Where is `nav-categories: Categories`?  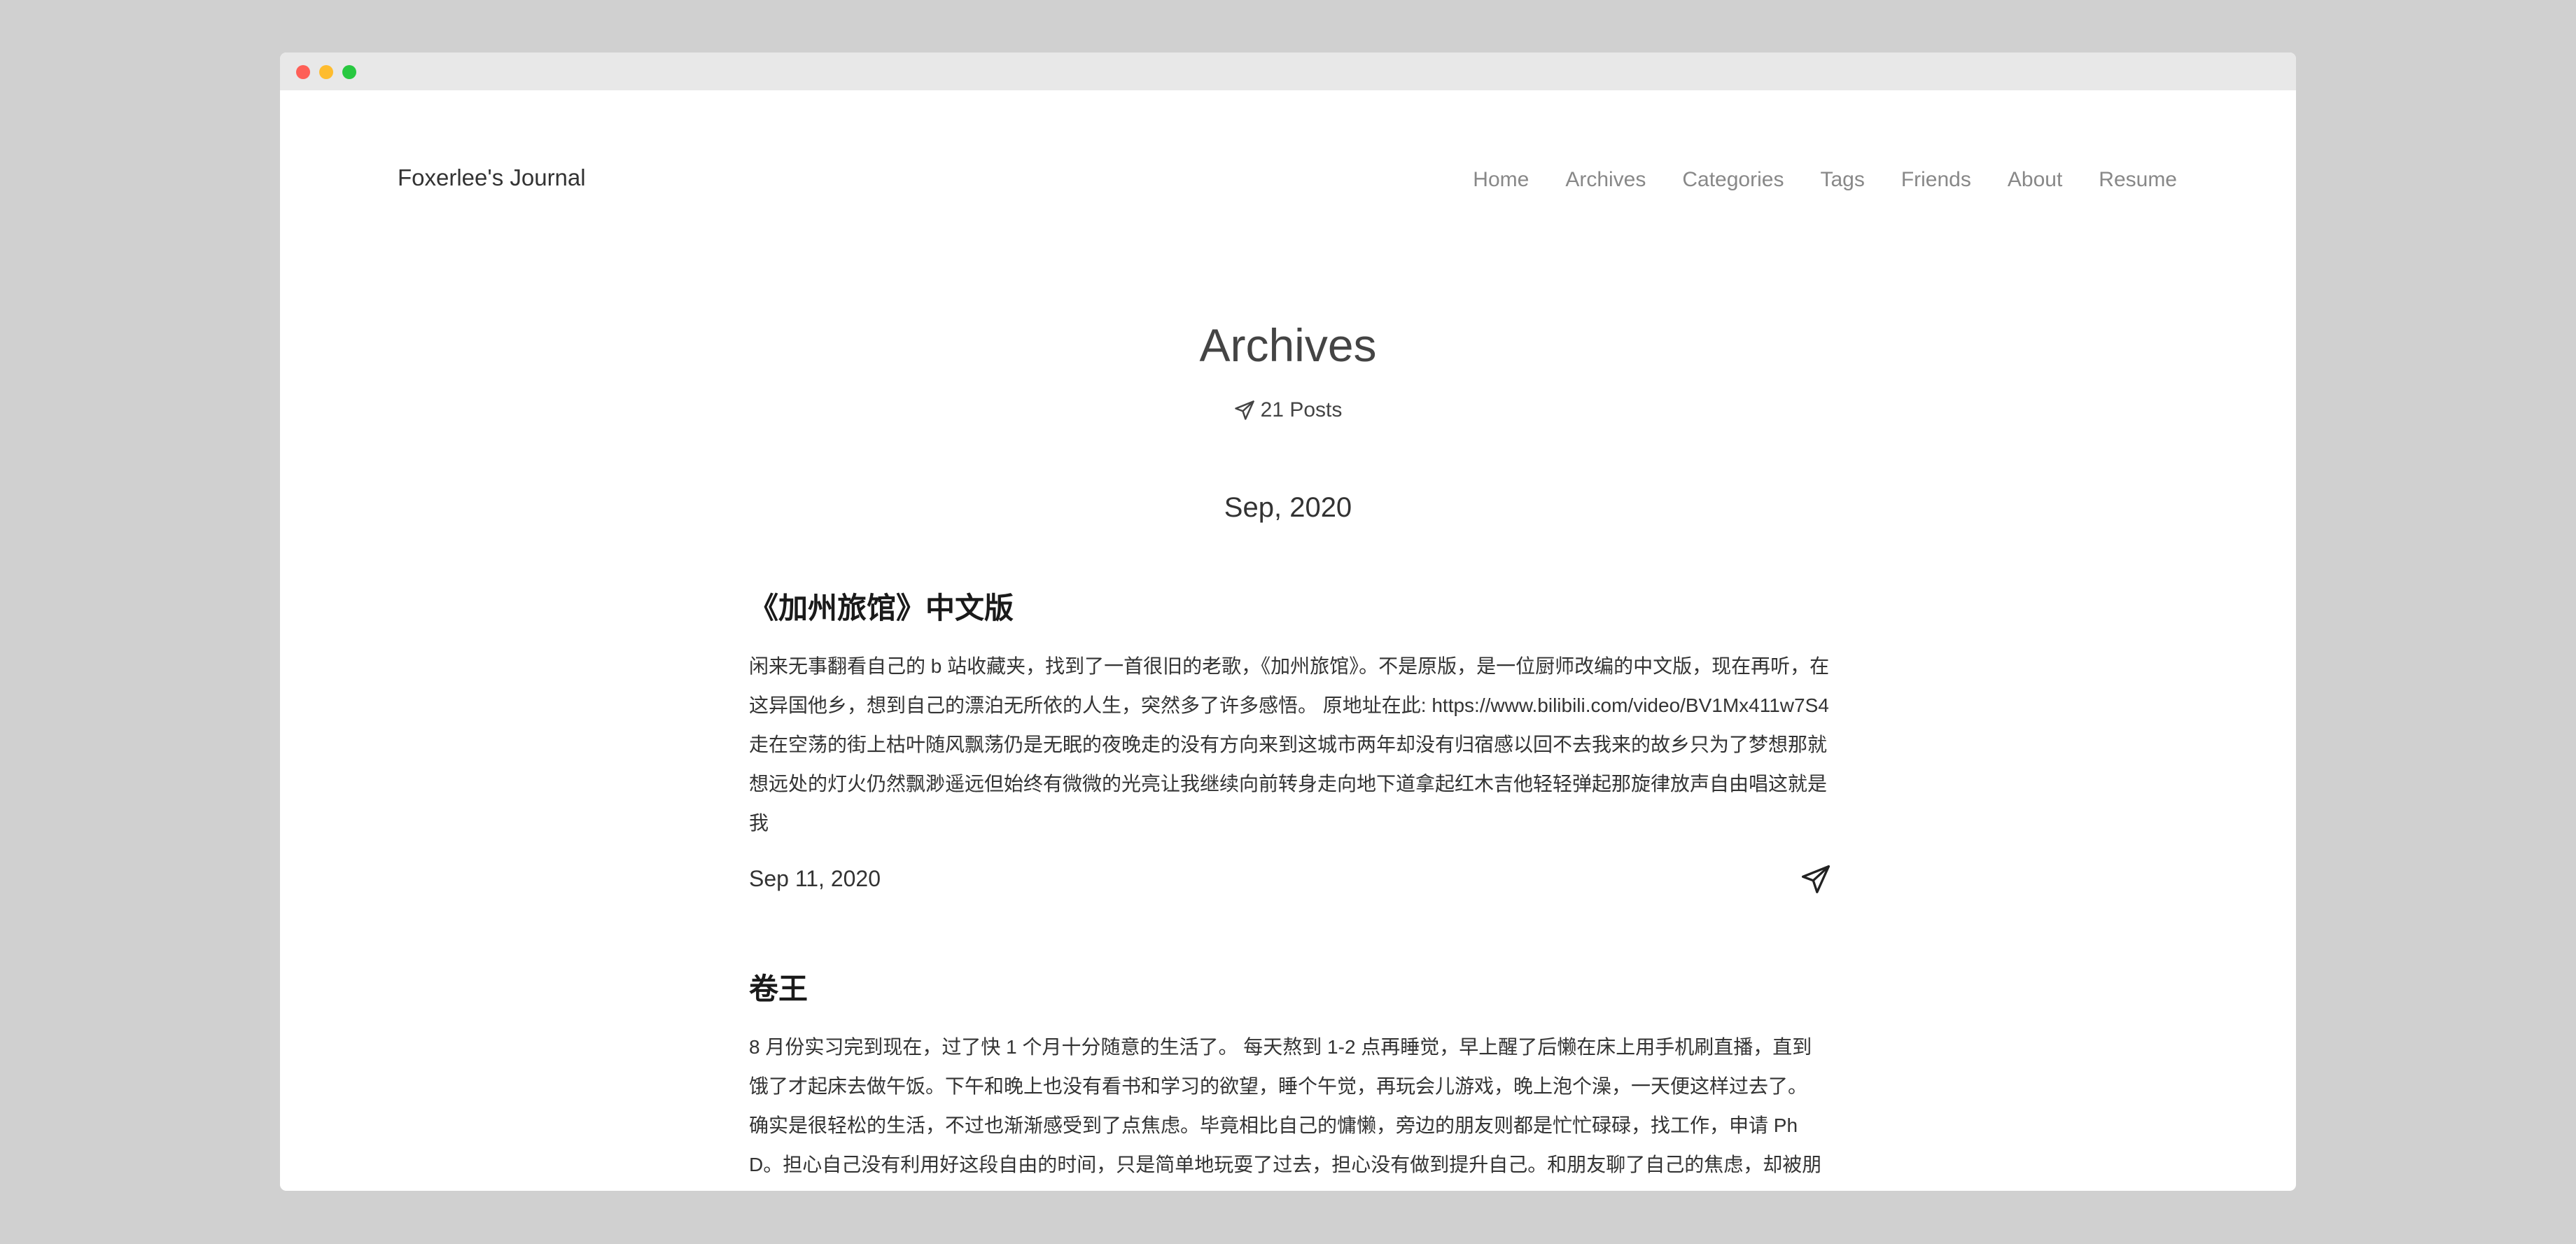 nav-categories: Categories is located at coordinates (1733, 180).